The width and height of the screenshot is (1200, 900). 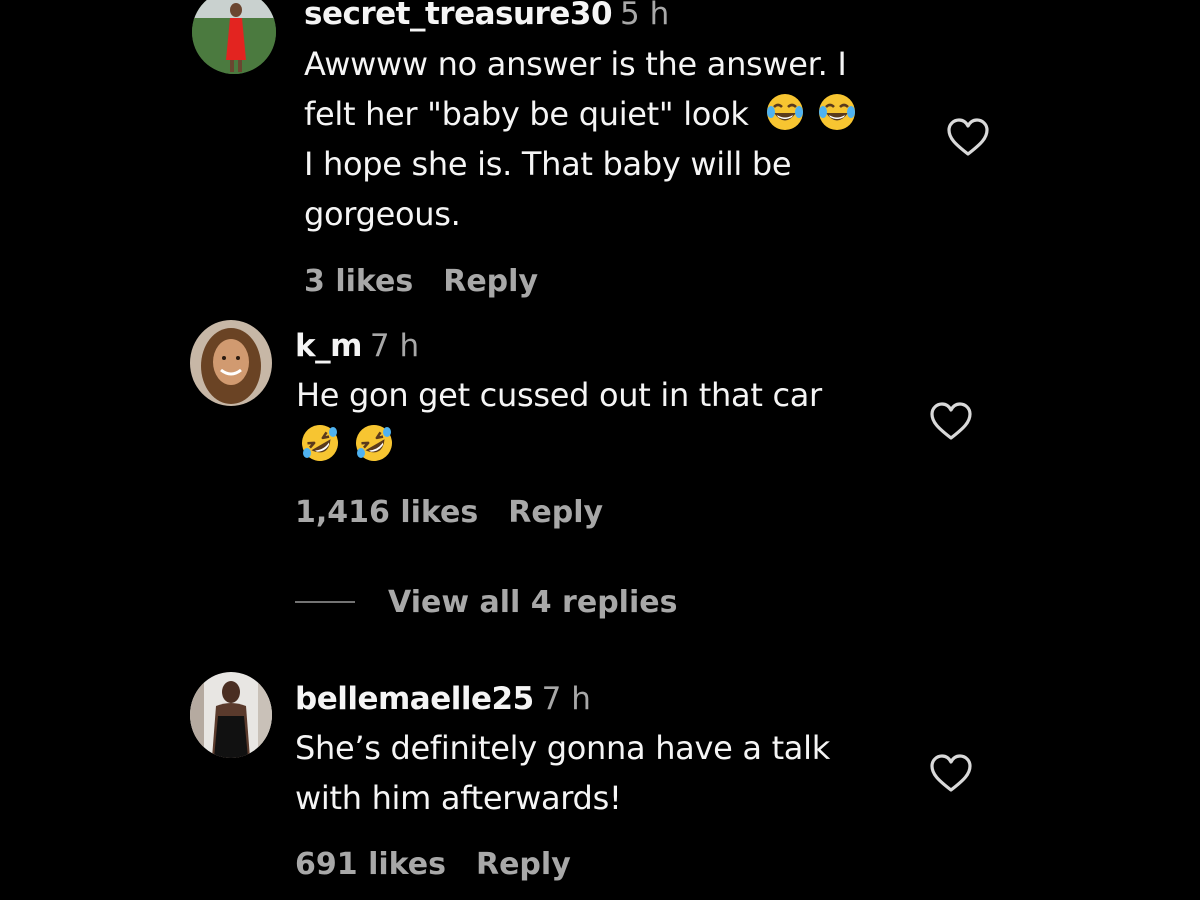 I want to click on comment-text: He gon get cussed out in that car, so click(x=559, y=420).